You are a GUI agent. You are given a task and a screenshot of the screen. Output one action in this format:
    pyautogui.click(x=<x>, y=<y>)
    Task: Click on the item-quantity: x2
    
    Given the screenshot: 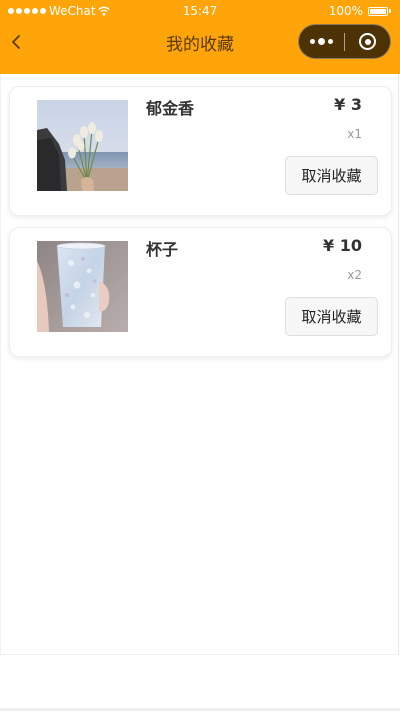 What is the action you would take?
    pyautogui.click(x=354, y=275)
    